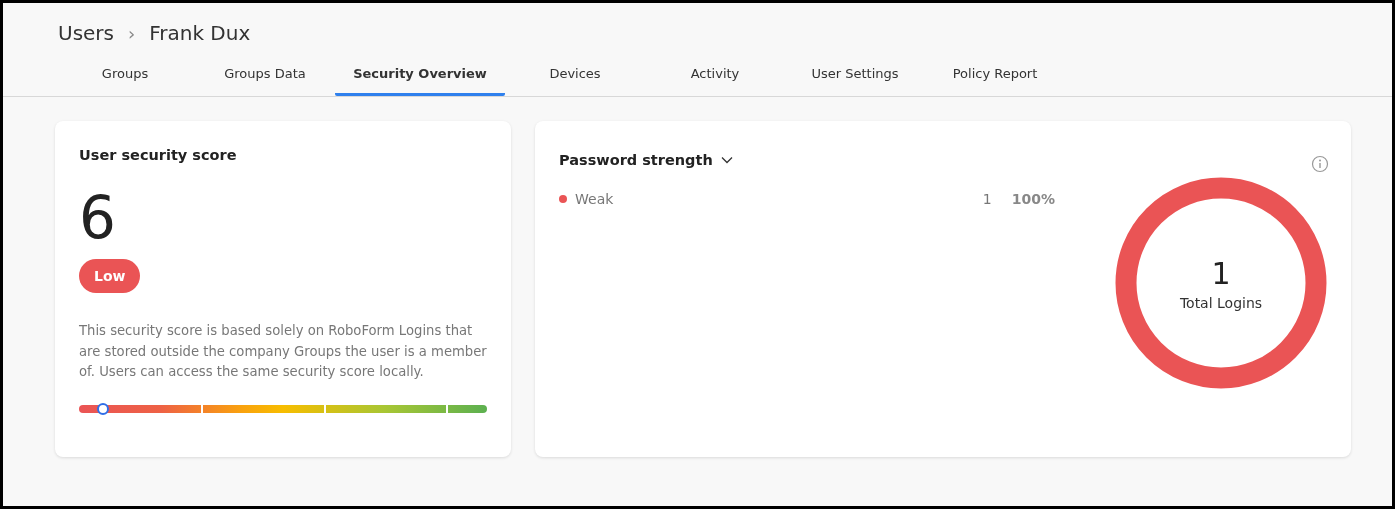  I want to click on breadcrumb-link: Users, so click(86, 33).